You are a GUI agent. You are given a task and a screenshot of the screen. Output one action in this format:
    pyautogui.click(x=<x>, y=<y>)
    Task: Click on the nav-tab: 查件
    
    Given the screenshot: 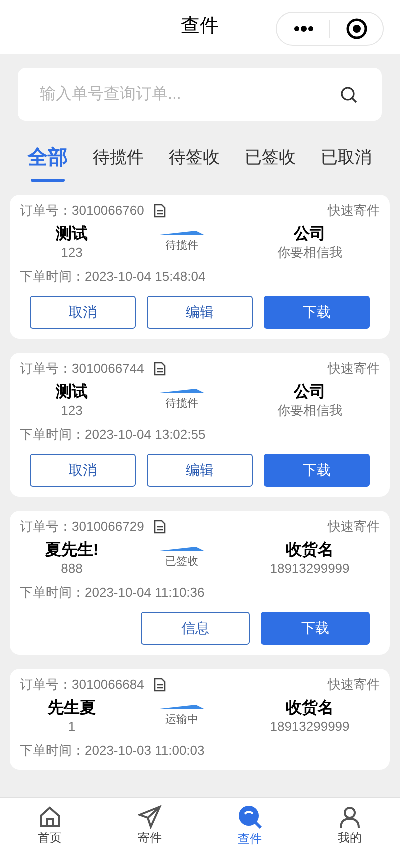 What is the action you would take?
    pyautogui.click(x=250, y=825)
    